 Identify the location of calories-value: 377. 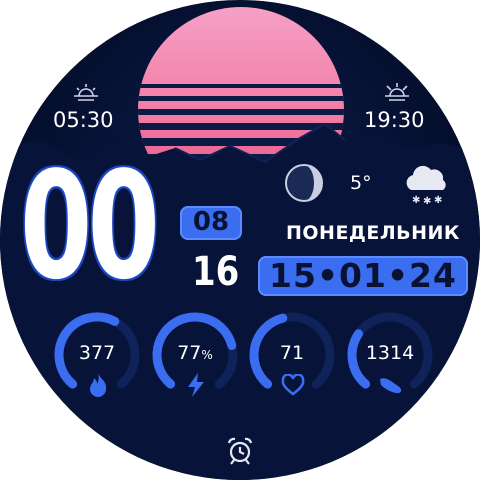
(97, 353).